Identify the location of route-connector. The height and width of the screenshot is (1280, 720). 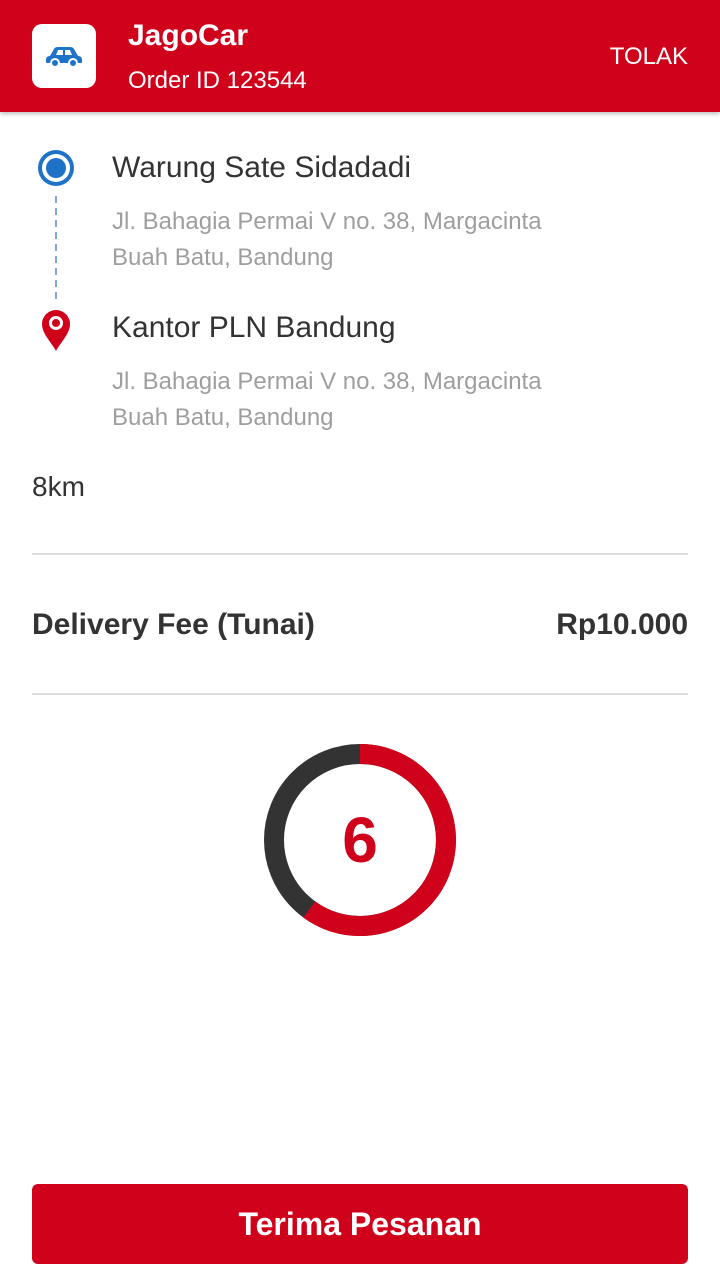
(56, 248).